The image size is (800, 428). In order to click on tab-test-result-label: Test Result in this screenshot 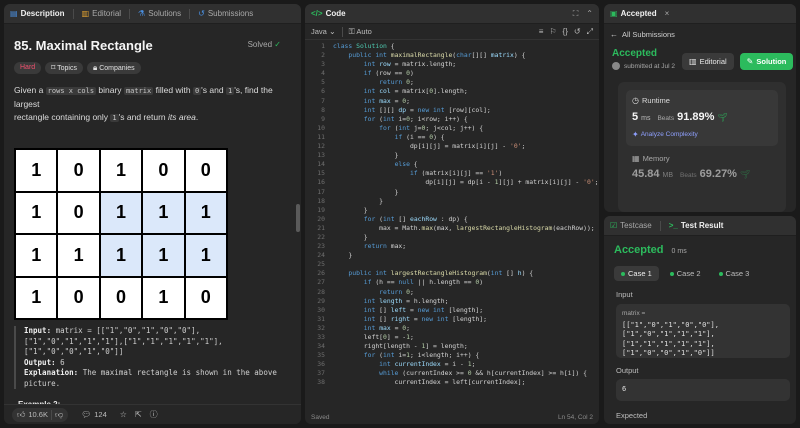, I will do `click(702, 225)`.